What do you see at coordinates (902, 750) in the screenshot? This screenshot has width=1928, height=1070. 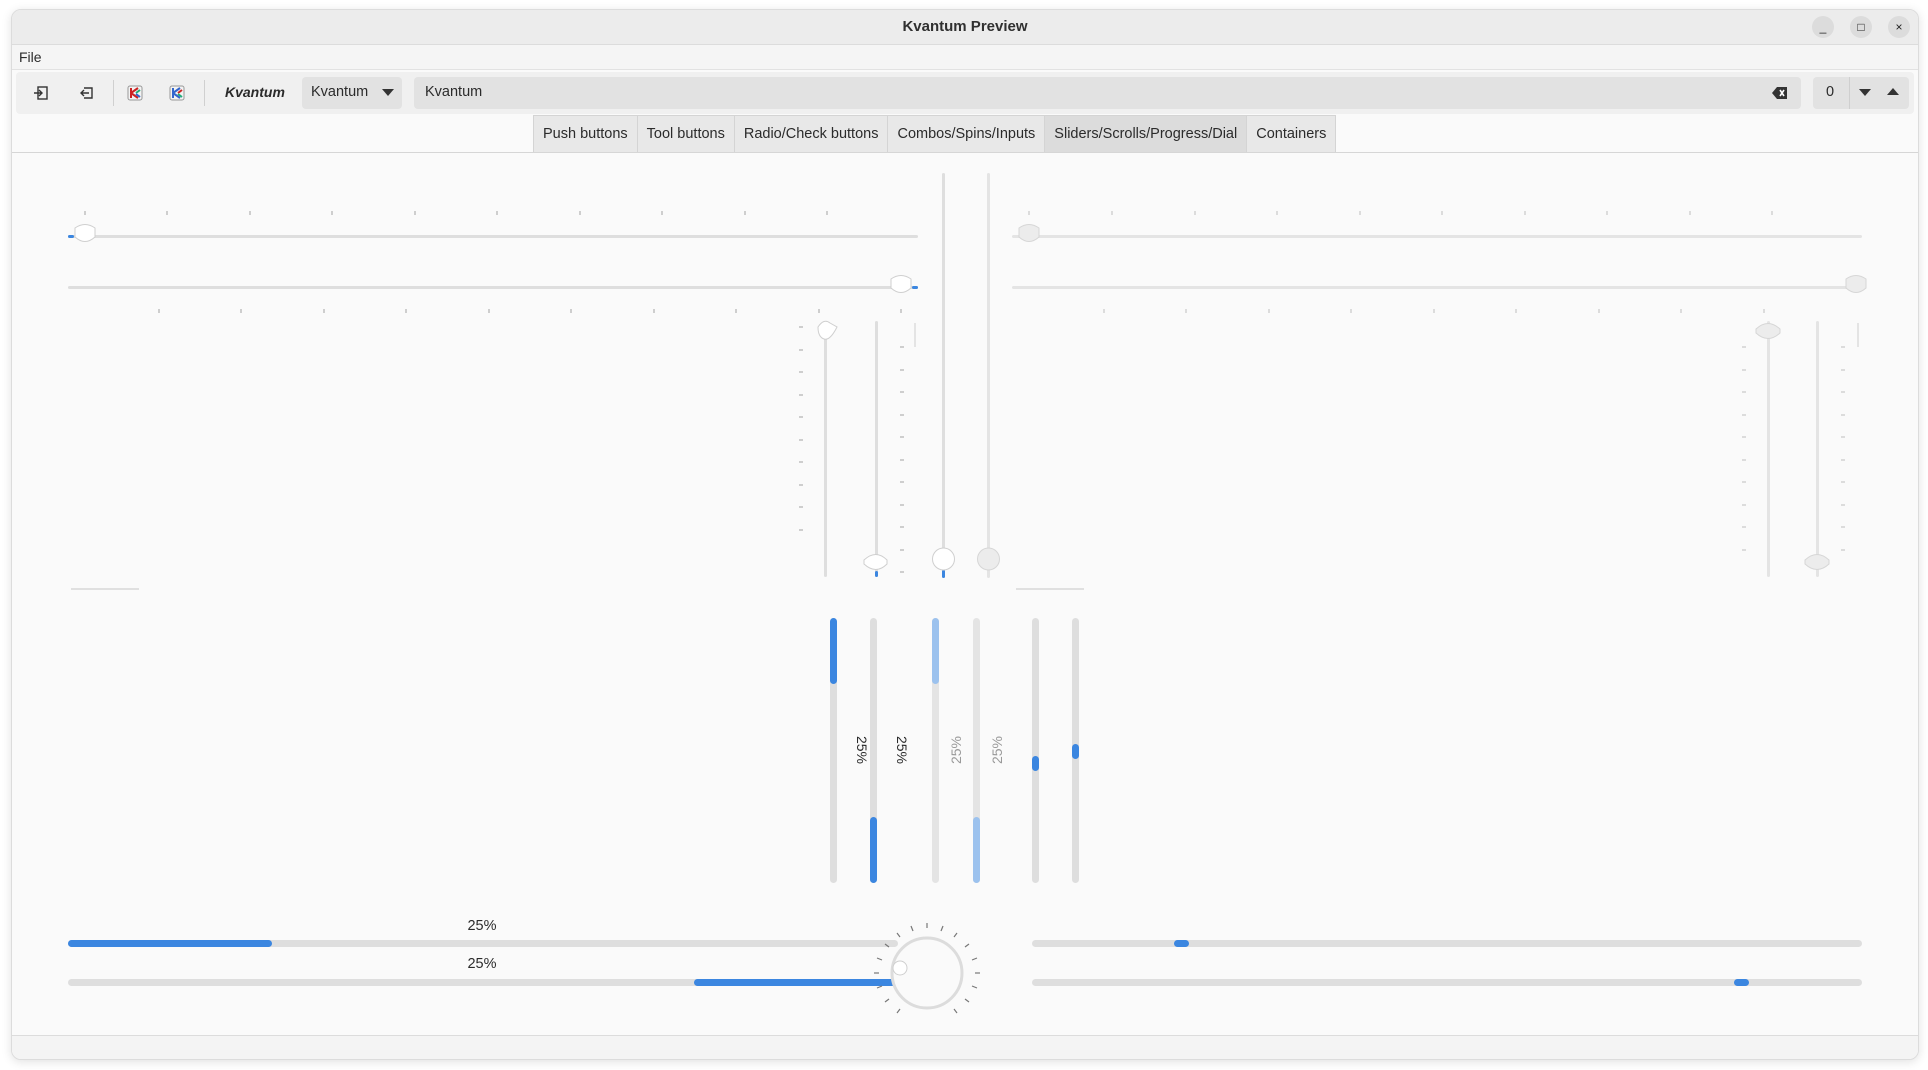 I see `vertical-progress-label-2: 25%` at bounding box center [902, 750].